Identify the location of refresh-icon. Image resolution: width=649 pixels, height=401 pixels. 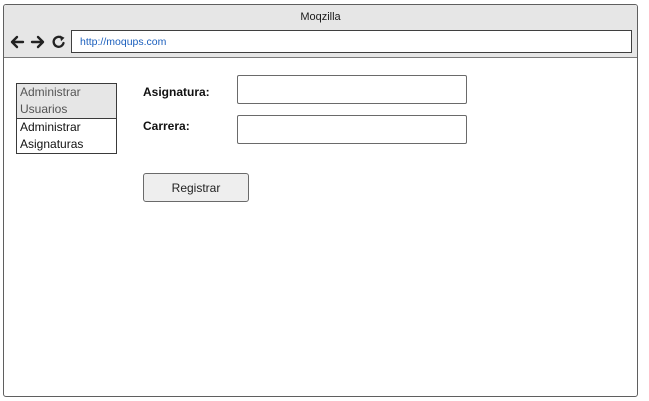
(59, 42).